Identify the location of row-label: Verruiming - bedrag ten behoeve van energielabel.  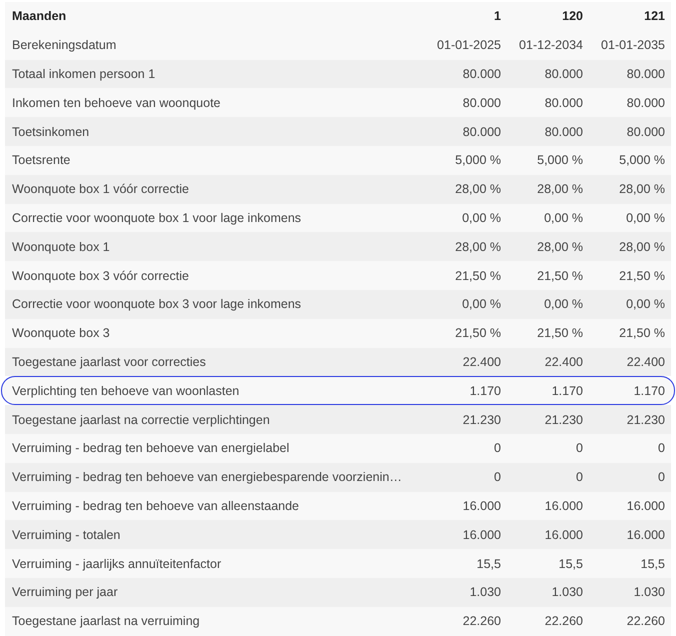
(151, 448).